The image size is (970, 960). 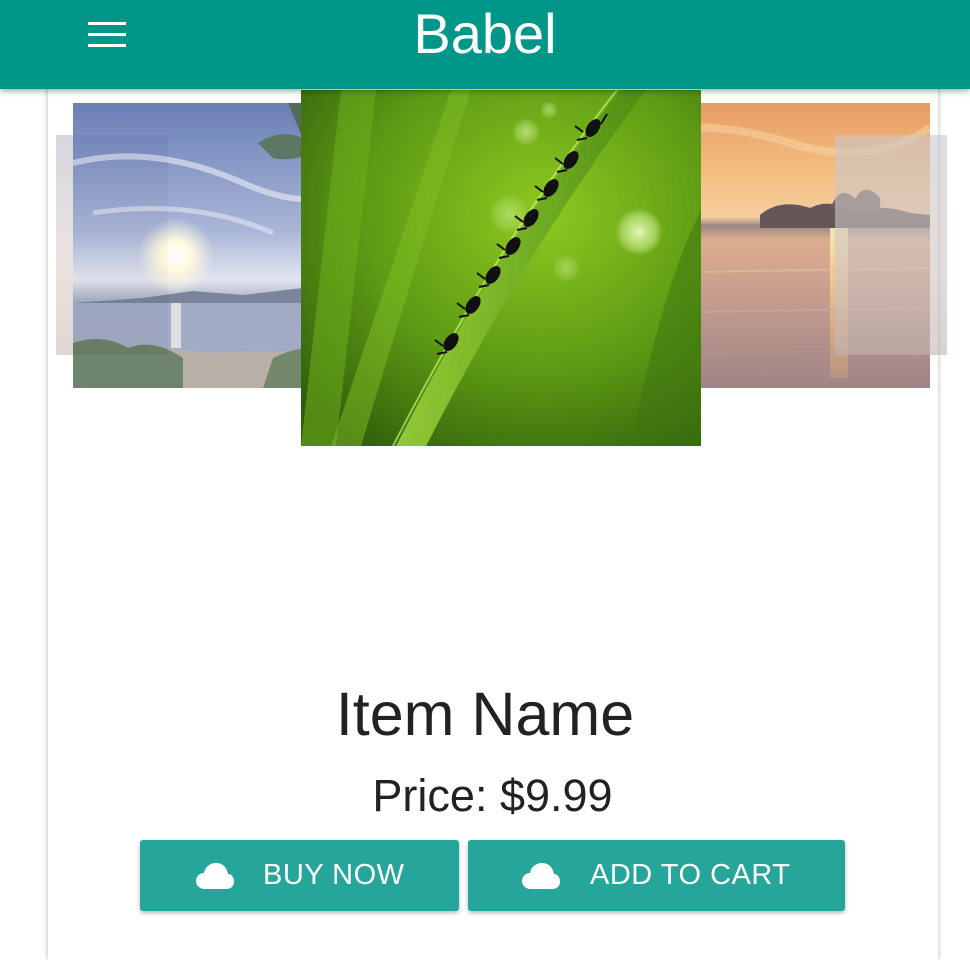 I want to click on buy-now-button: BUY NOW, so click(x=299, y=875).